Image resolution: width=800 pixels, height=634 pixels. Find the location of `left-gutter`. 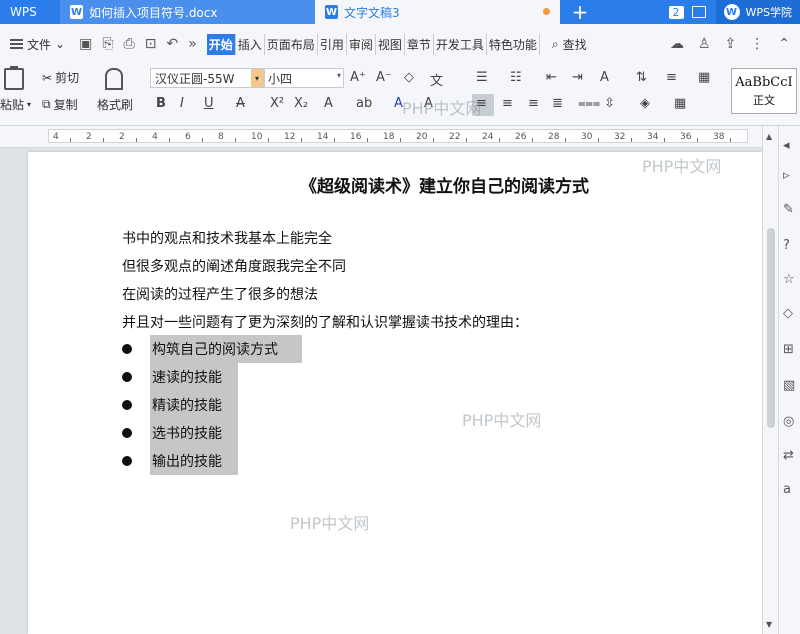

left-gutter is located at coordinates (14, 391).